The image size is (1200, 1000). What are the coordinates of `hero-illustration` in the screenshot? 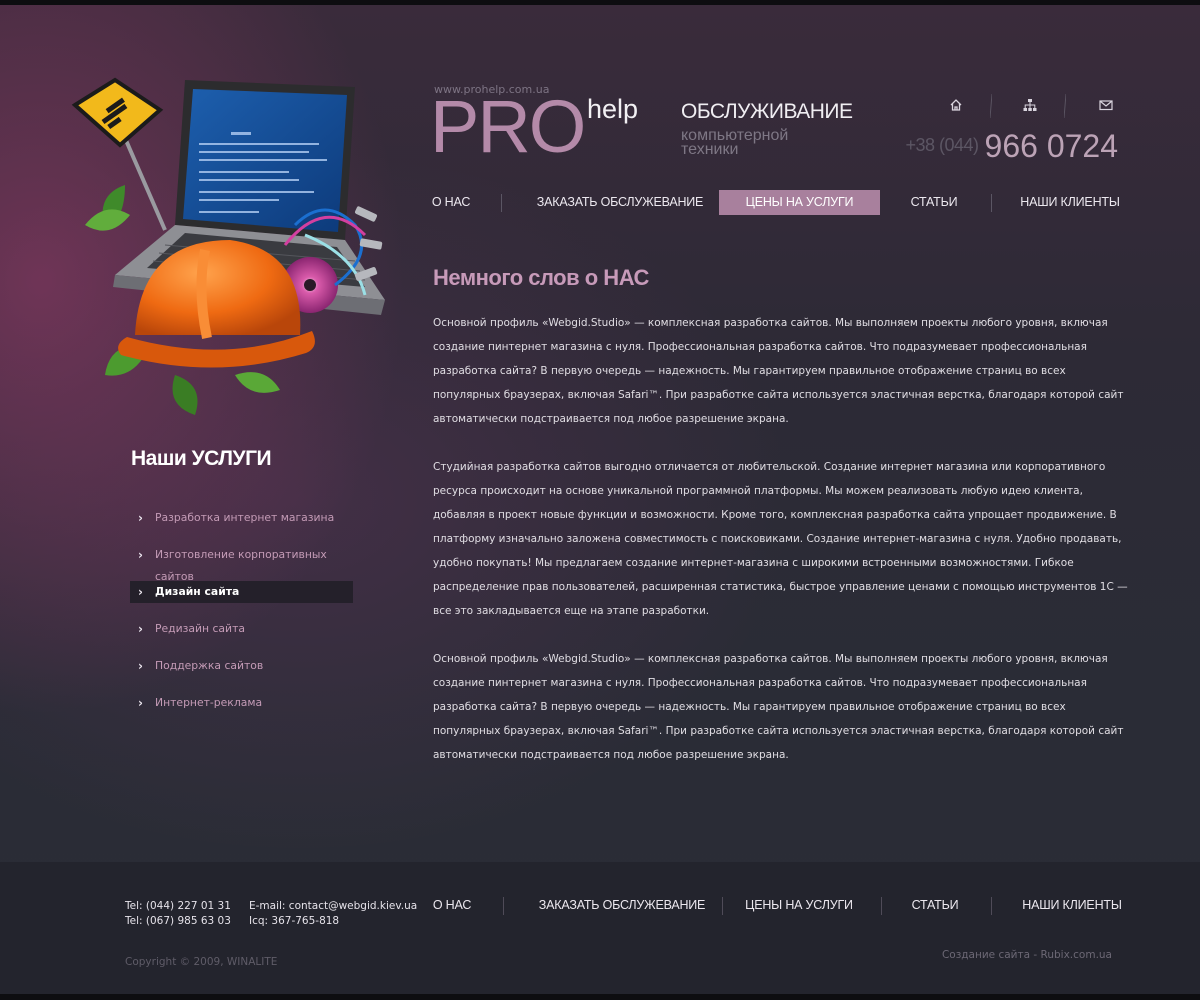 It's located at (228, 246).